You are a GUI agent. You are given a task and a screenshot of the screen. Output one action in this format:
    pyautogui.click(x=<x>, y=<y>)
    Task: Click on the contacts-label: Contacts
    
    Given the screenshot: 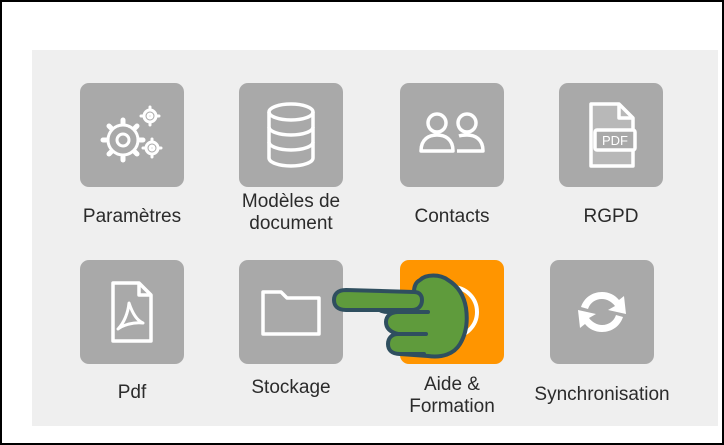 What is the action you would take?
    pyautogui.click(x=452, y=216)
    